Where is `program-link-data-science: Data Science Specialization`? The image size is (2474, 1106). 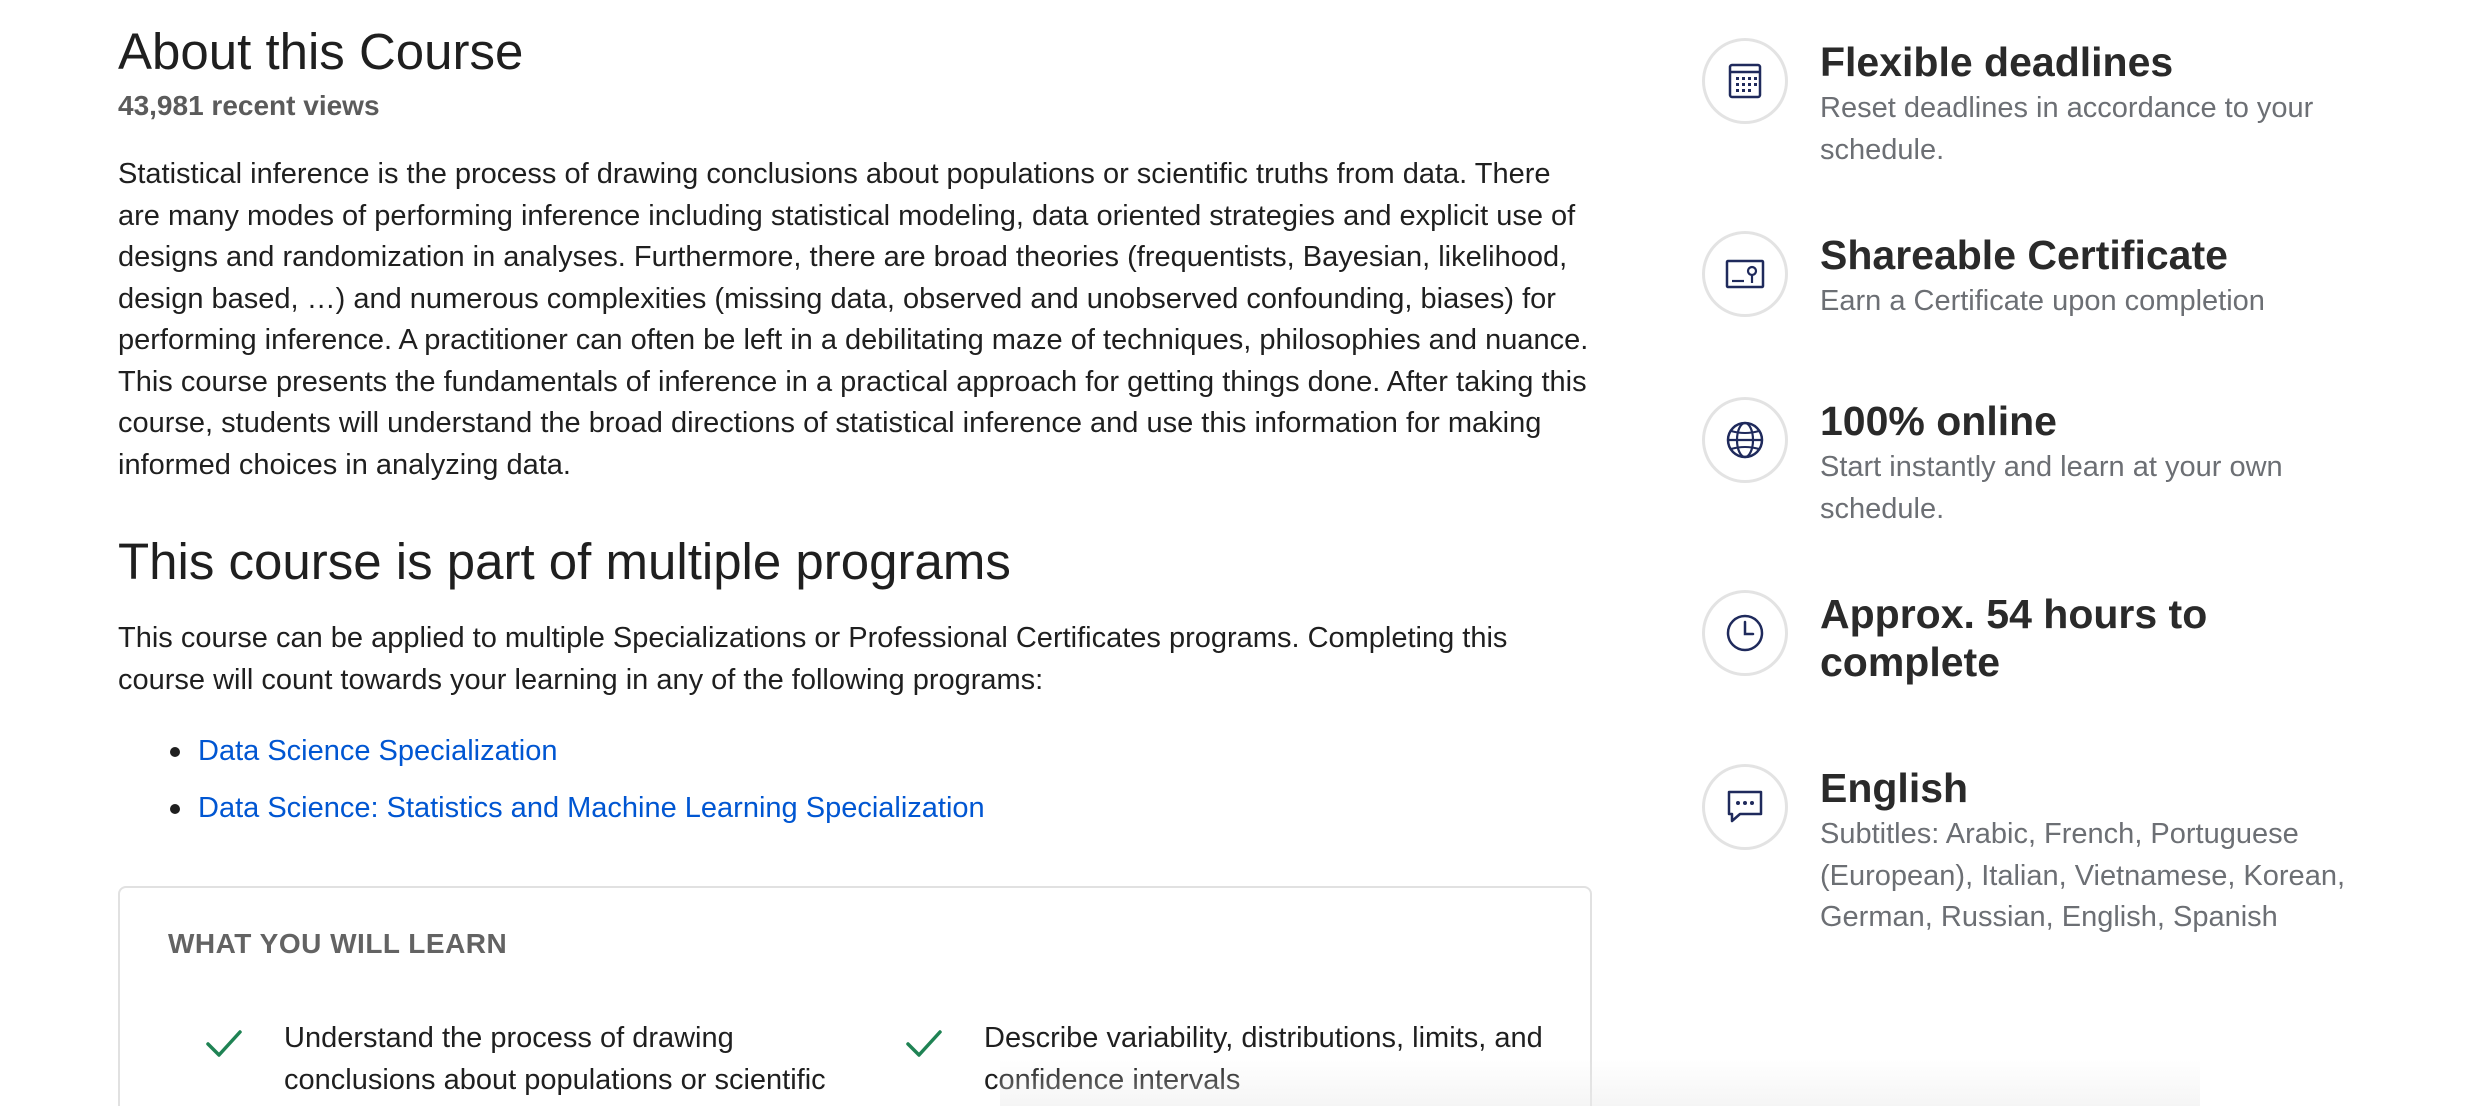
program-link-data-science: Data Science Specialization is located at coordinates (377, 751).